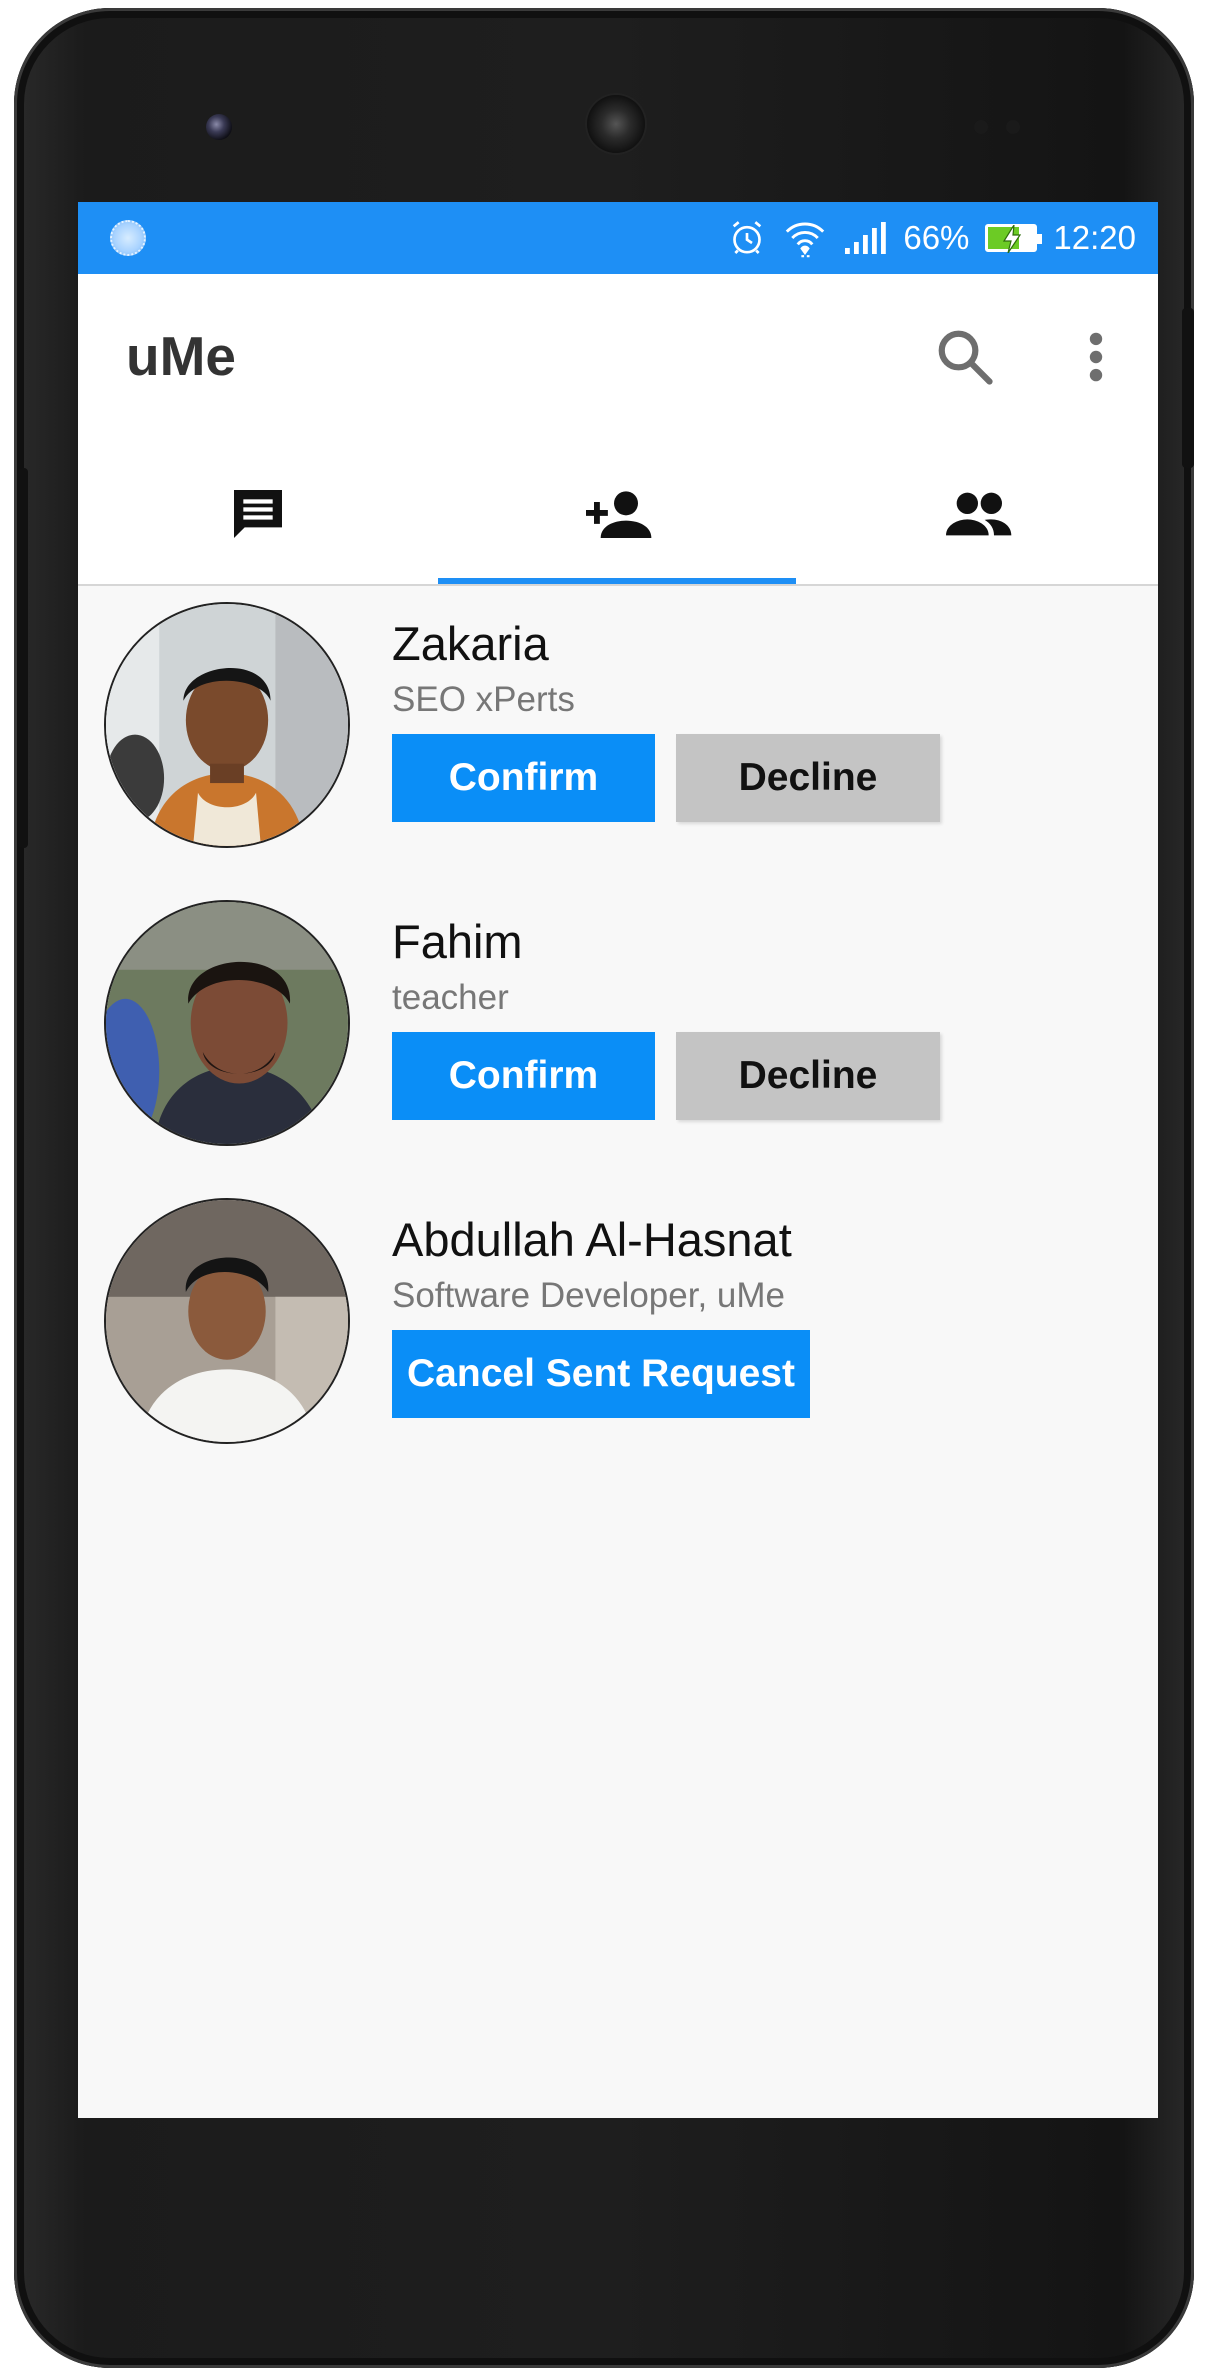  What do you see at coordinates (1096, 357) in the screenshot?
I see `more-vert-icon` at bounding box center [1096, 357].